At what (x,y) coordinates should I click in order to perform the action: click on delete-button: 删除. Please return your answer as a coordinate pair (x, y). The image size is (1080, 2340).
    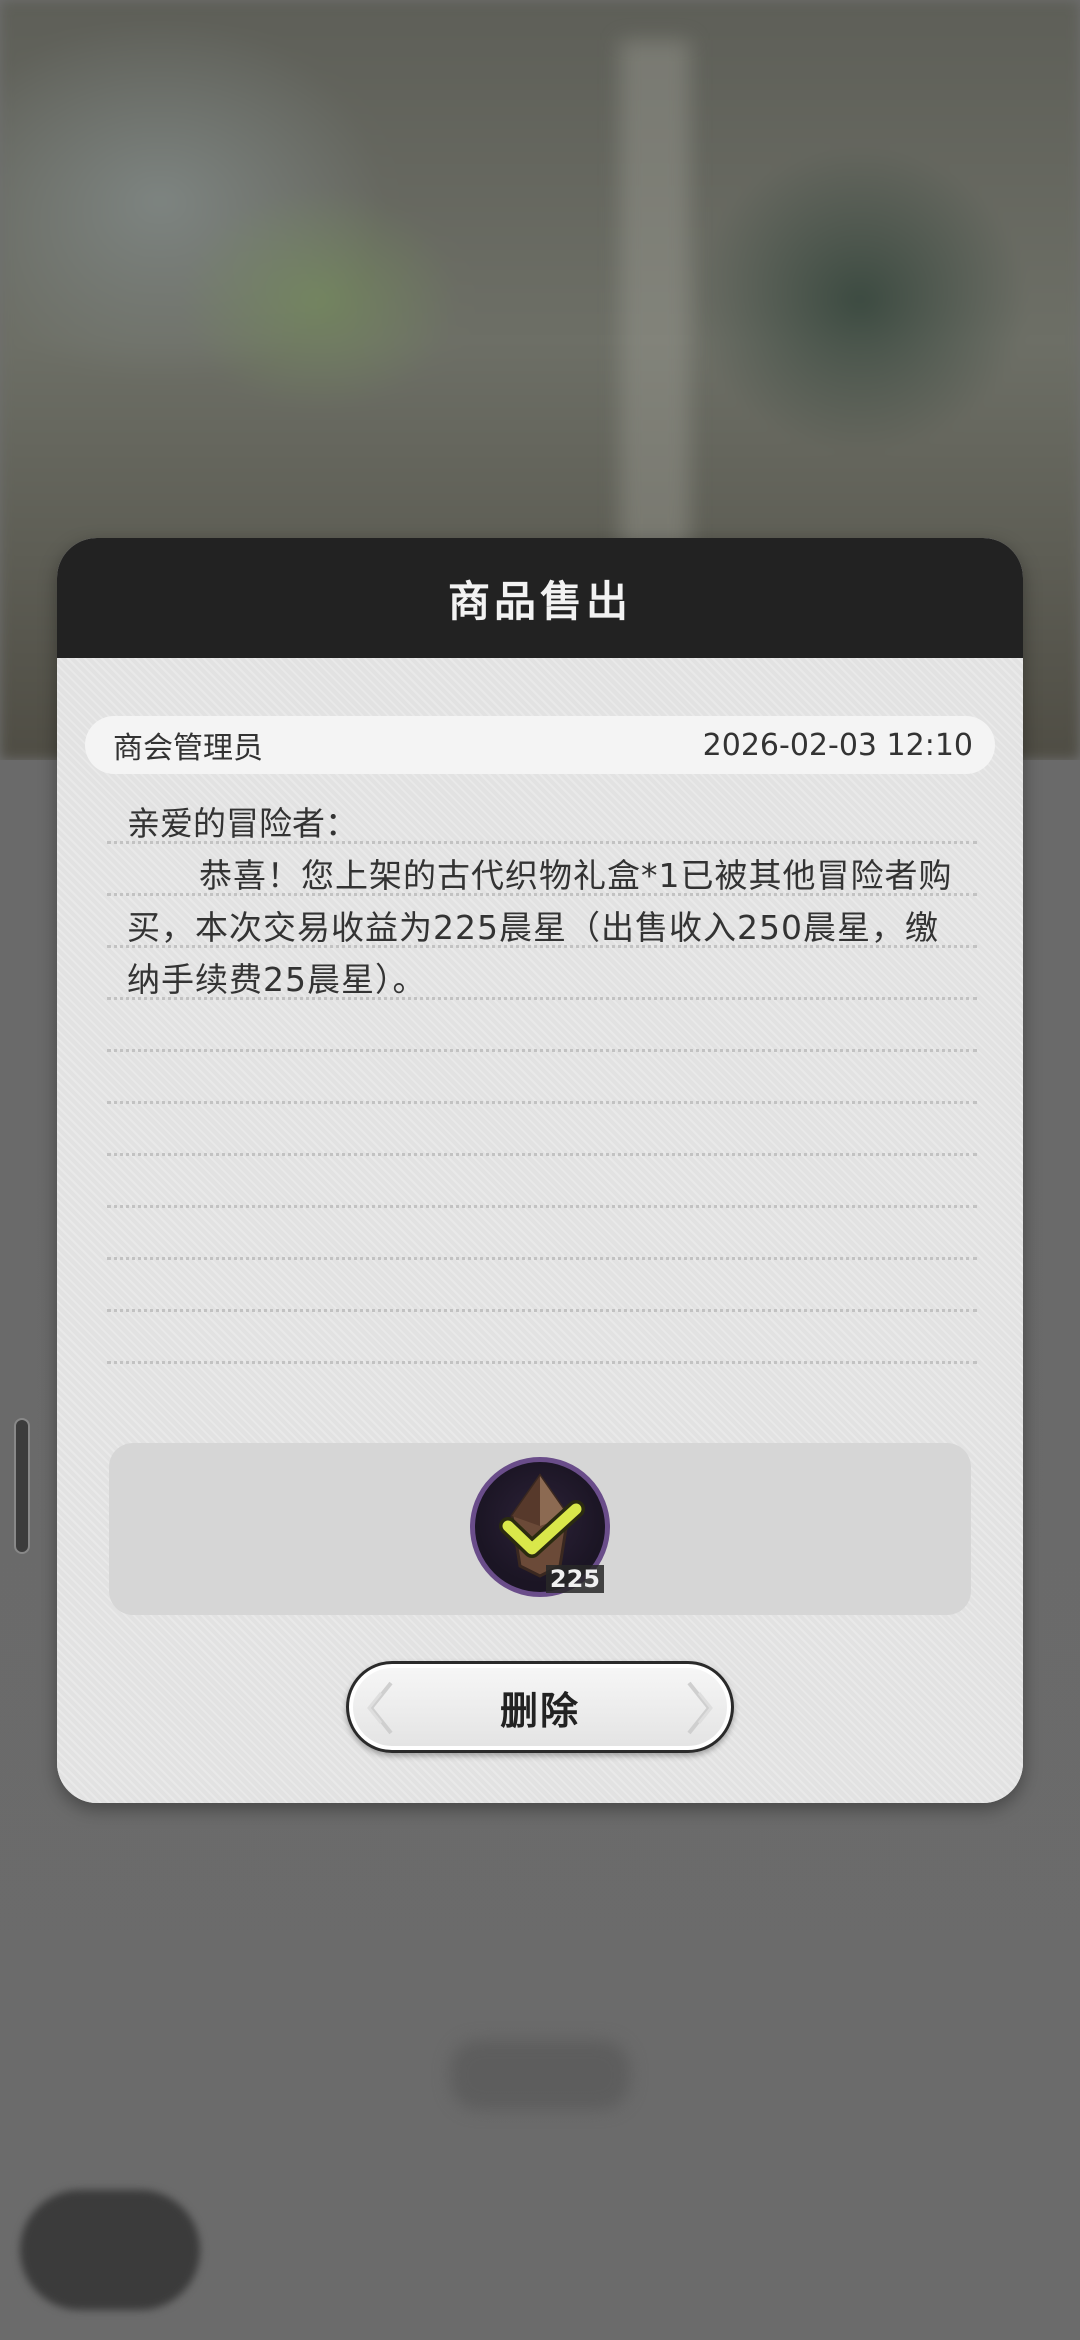
    Looking at the image, I should click on (540, 1707).